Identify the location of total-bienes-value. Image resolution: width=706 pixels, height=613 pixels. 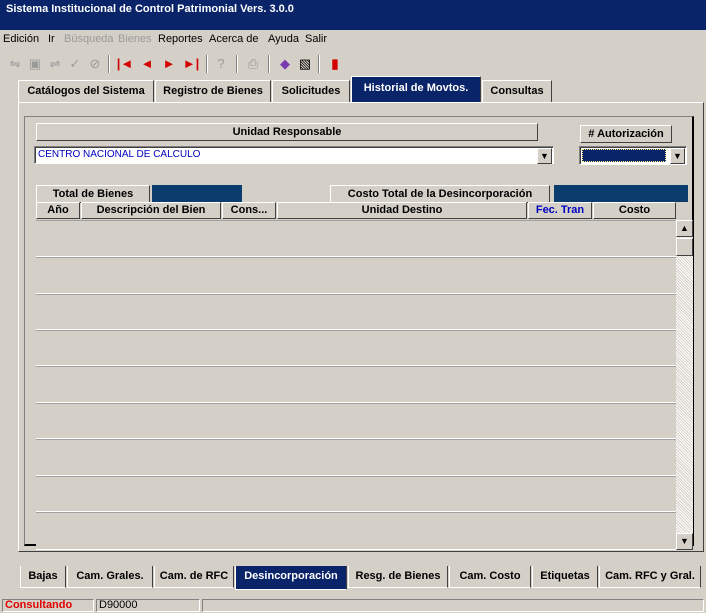
(197, 193).